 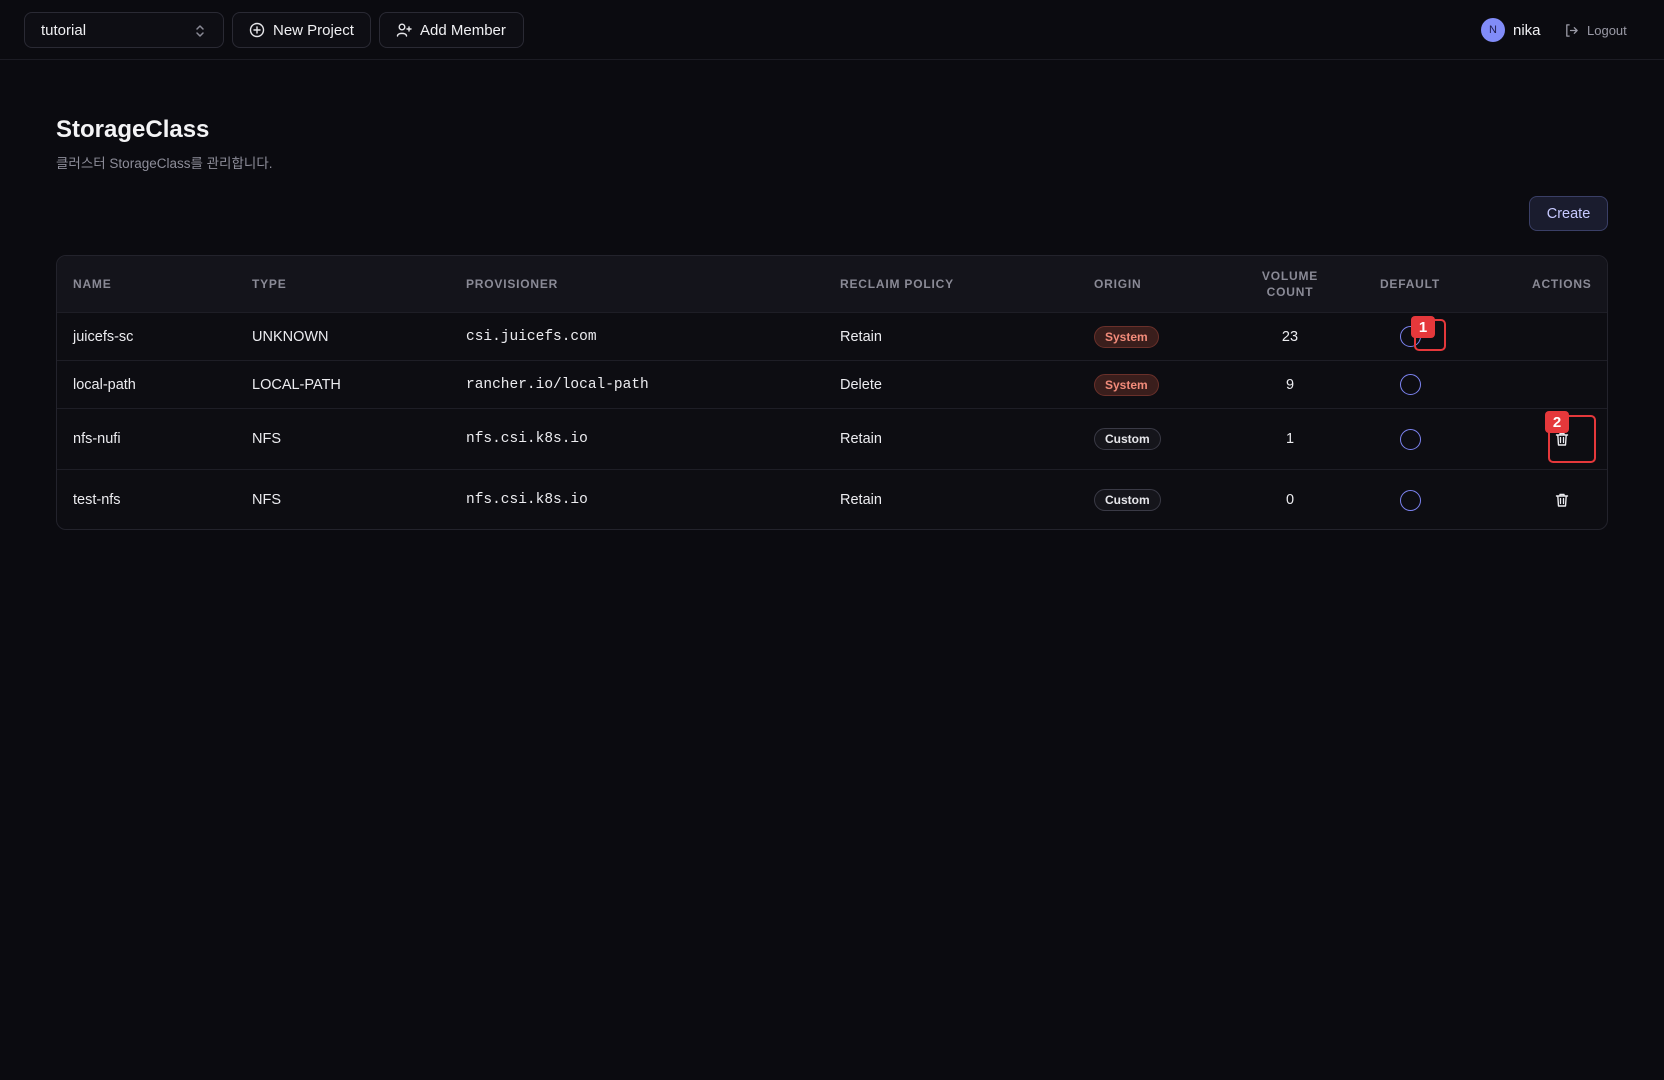 What do you see at coordinates (1511, 30) in the screenshot?
I see `user-menu: N nika` at bounding box center [1511, 30].